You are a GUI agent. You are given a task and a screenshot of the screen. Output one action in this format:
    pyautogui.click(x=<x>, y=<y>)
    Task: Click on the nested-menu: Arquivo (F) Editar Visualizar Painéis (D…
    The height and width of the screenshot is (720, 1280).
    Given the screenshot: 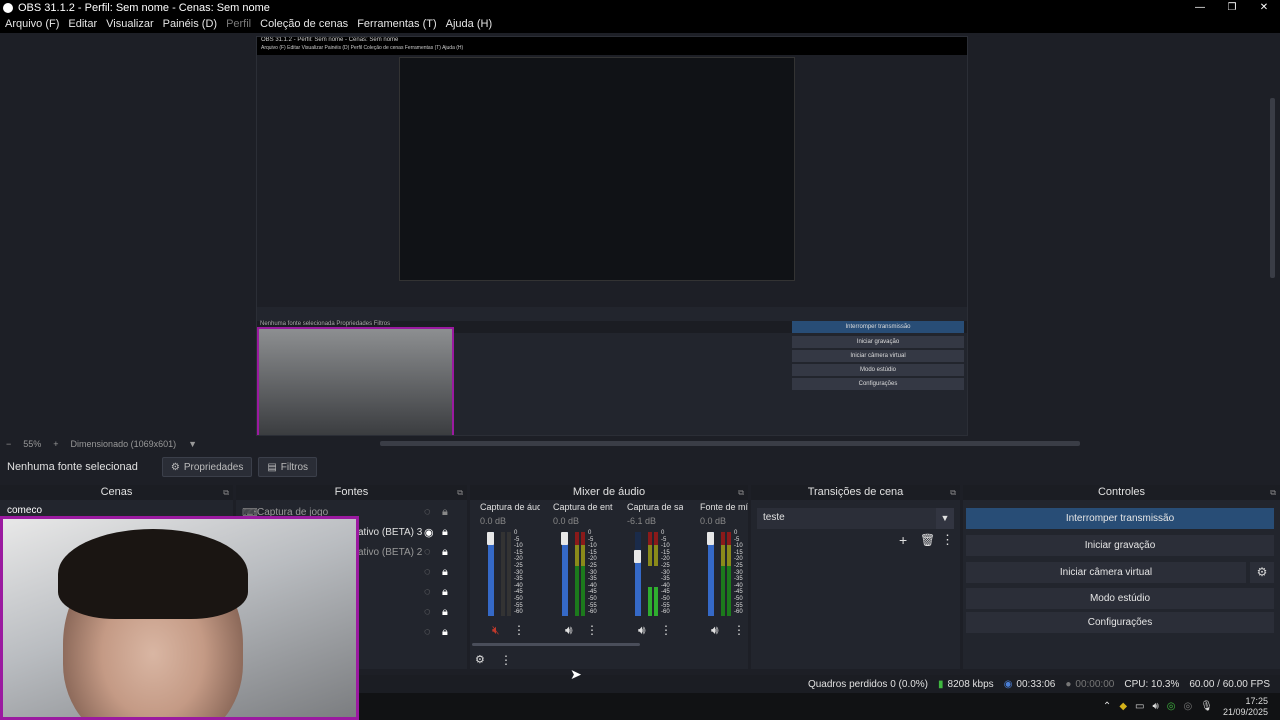 What is the action you would take?
    pyautogui.click(x=612, y=50)
    